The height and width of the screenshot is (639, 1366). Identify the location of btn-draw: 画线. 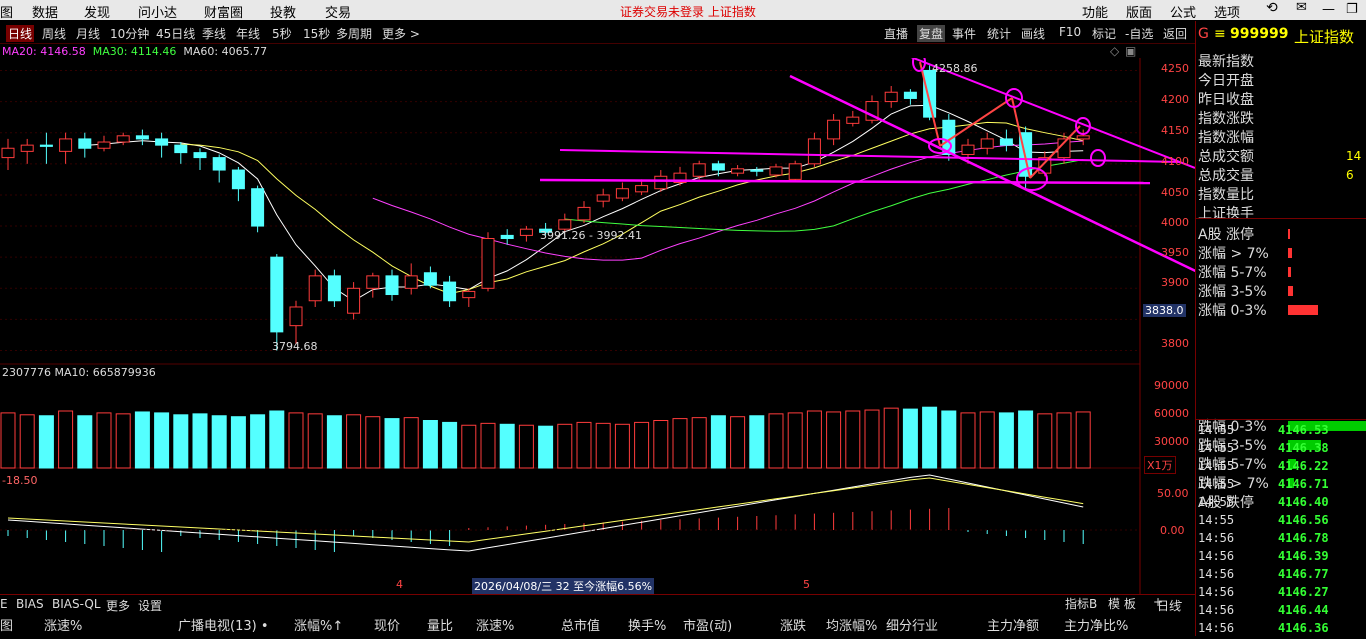
(1033, 33).